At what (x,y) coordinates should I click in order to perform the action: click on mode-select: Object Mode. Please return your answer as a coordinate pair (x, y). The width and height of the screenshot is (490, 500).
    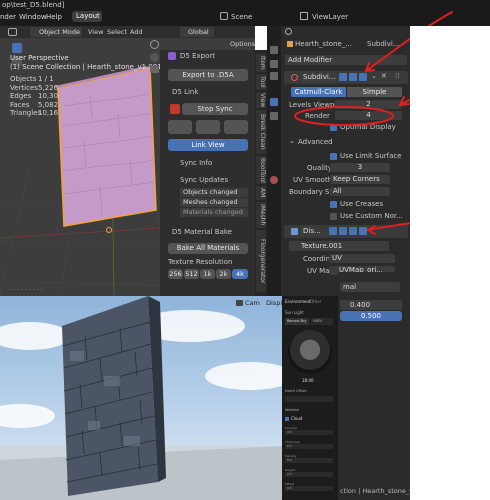
    Looking at the image, I should click on (56, 32).